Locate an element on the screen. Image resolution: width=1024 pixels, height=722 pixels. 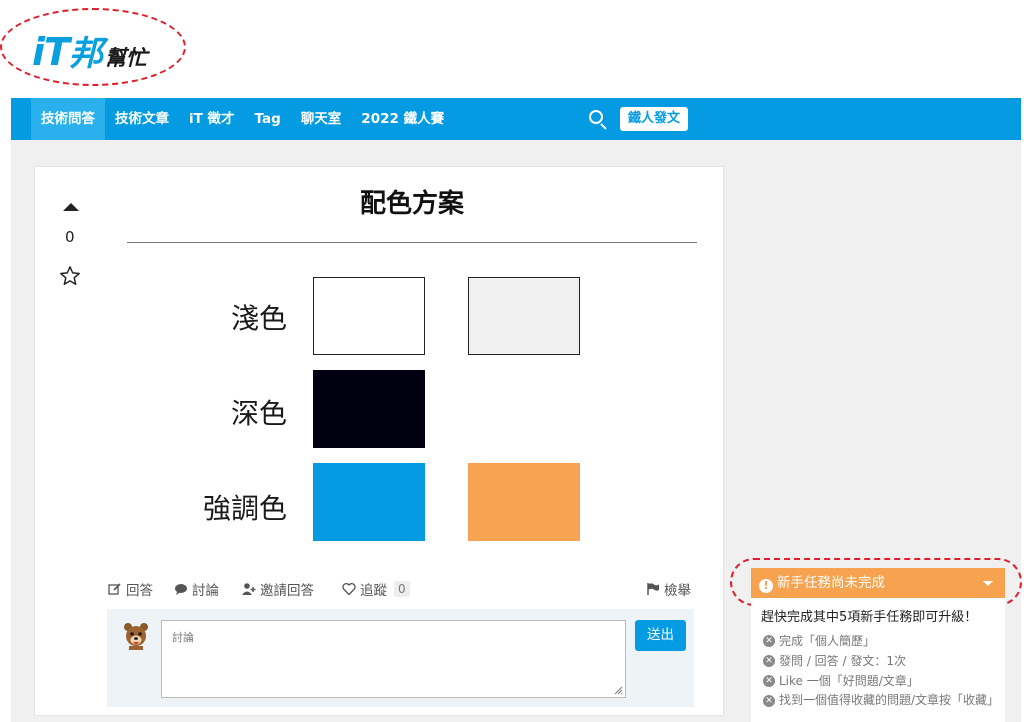
logo-help: 幫忙 is located at coordinates (125, 58).